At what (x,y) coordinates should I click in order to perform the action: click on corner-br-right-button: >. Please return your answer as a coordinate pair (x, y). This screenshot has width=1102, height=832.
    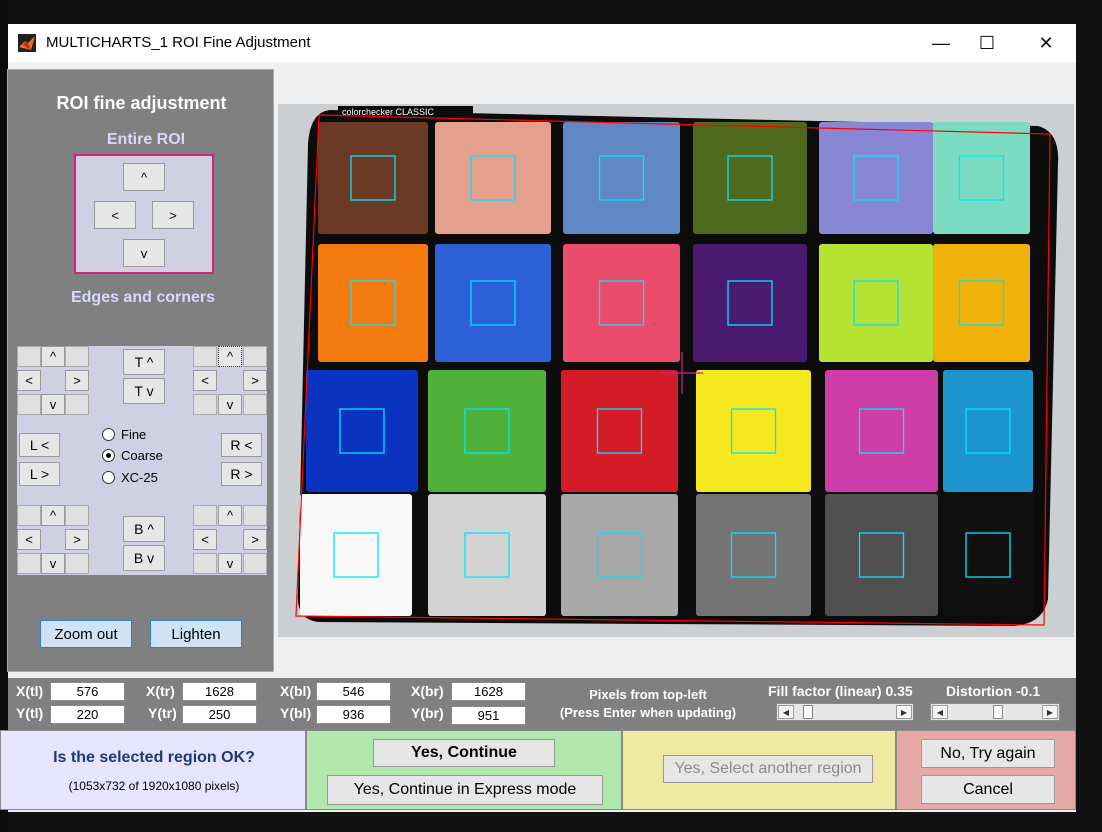
    Looking at the image, I should click on (255, 539).